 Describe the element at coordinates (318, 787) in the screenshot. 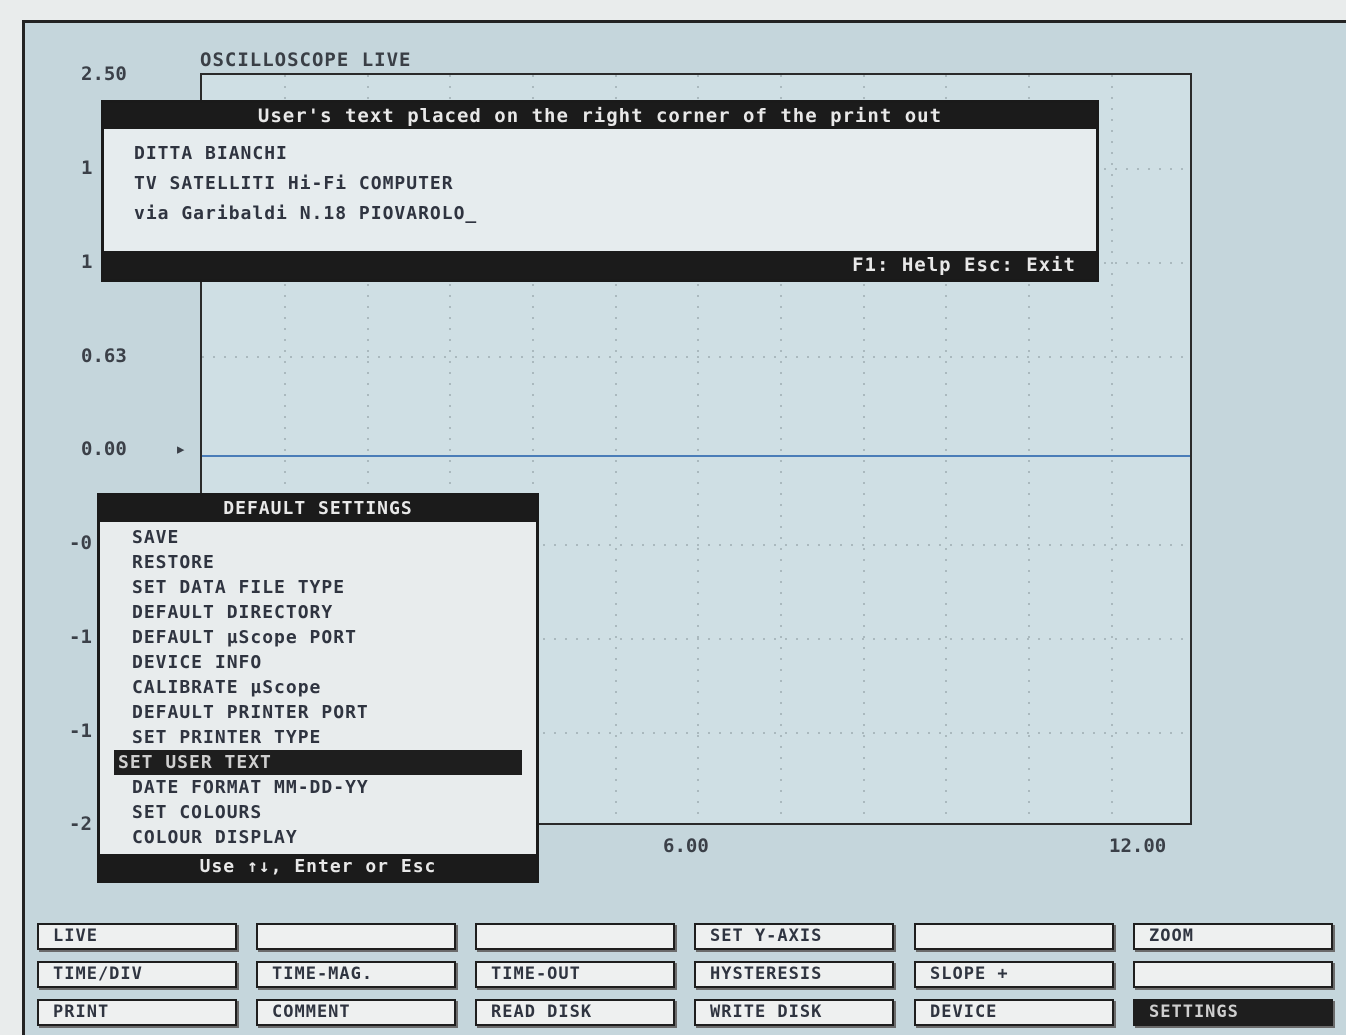

I see `menu-item-date-format: DATE FORMAT MM-DD-YY` at that location.